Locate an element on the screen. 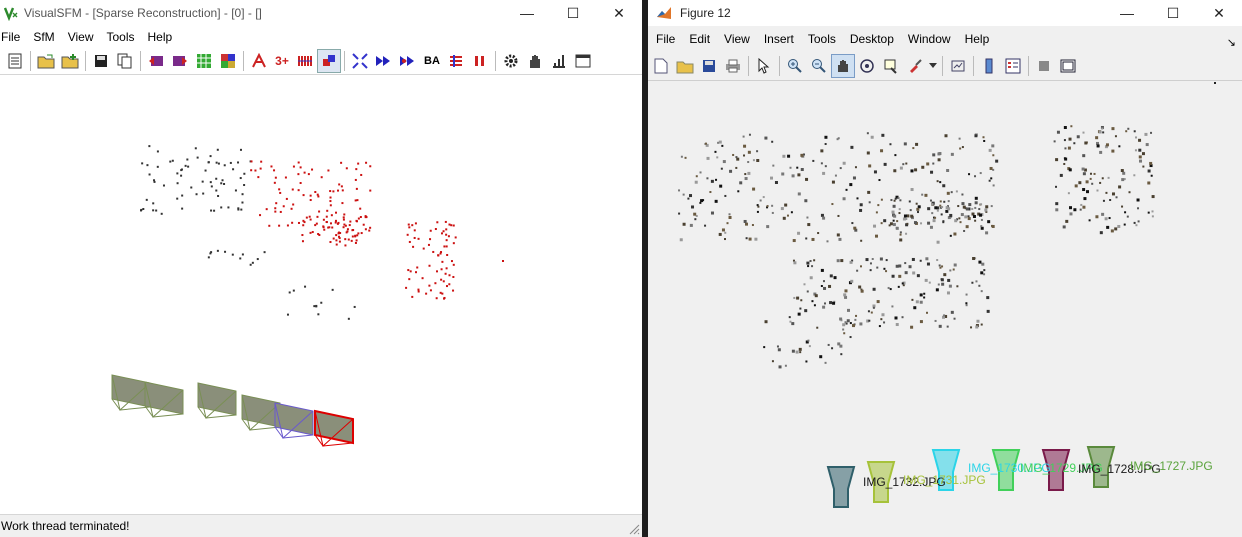 The image size is (1242, 537). resize-grip-icon is located at coordinates (634, 529).